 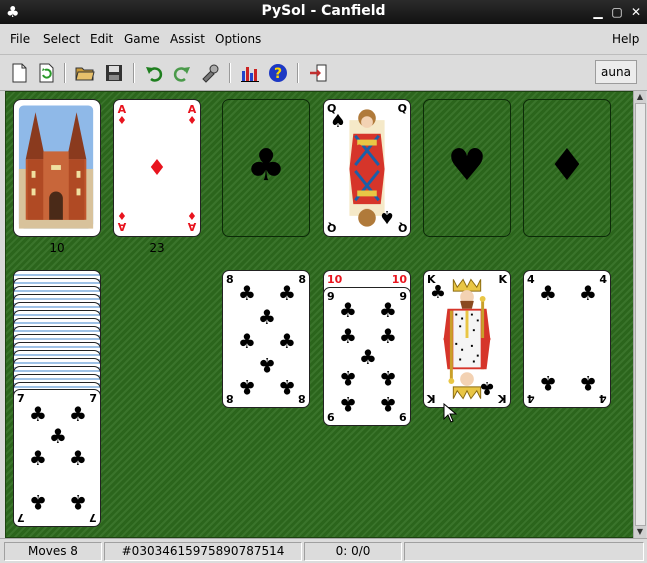 I want to click on foundation-queen-of-spades: Q Q ♠ ♠ Q Q, so click(x=367, y=168).